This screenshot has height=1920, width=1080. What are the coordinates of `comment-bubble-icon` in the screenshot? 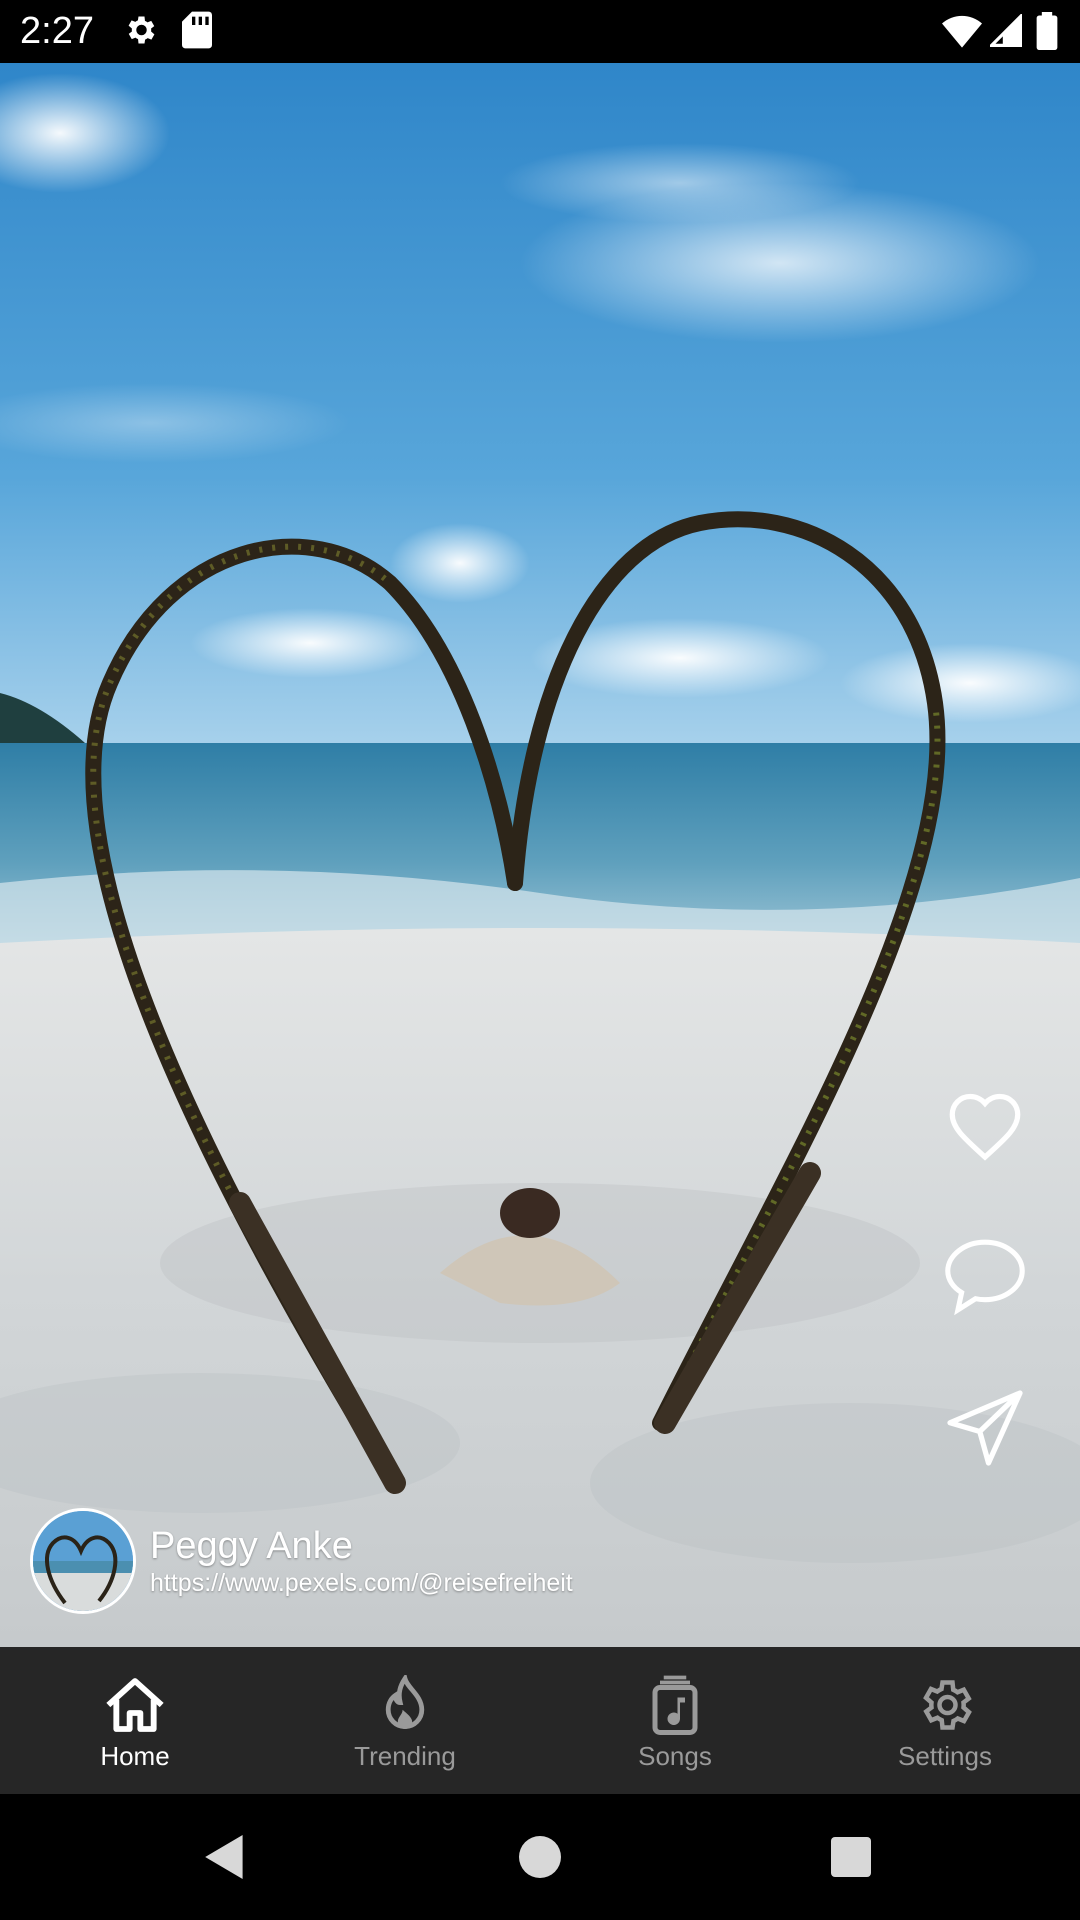 It's located at (985, 1278).